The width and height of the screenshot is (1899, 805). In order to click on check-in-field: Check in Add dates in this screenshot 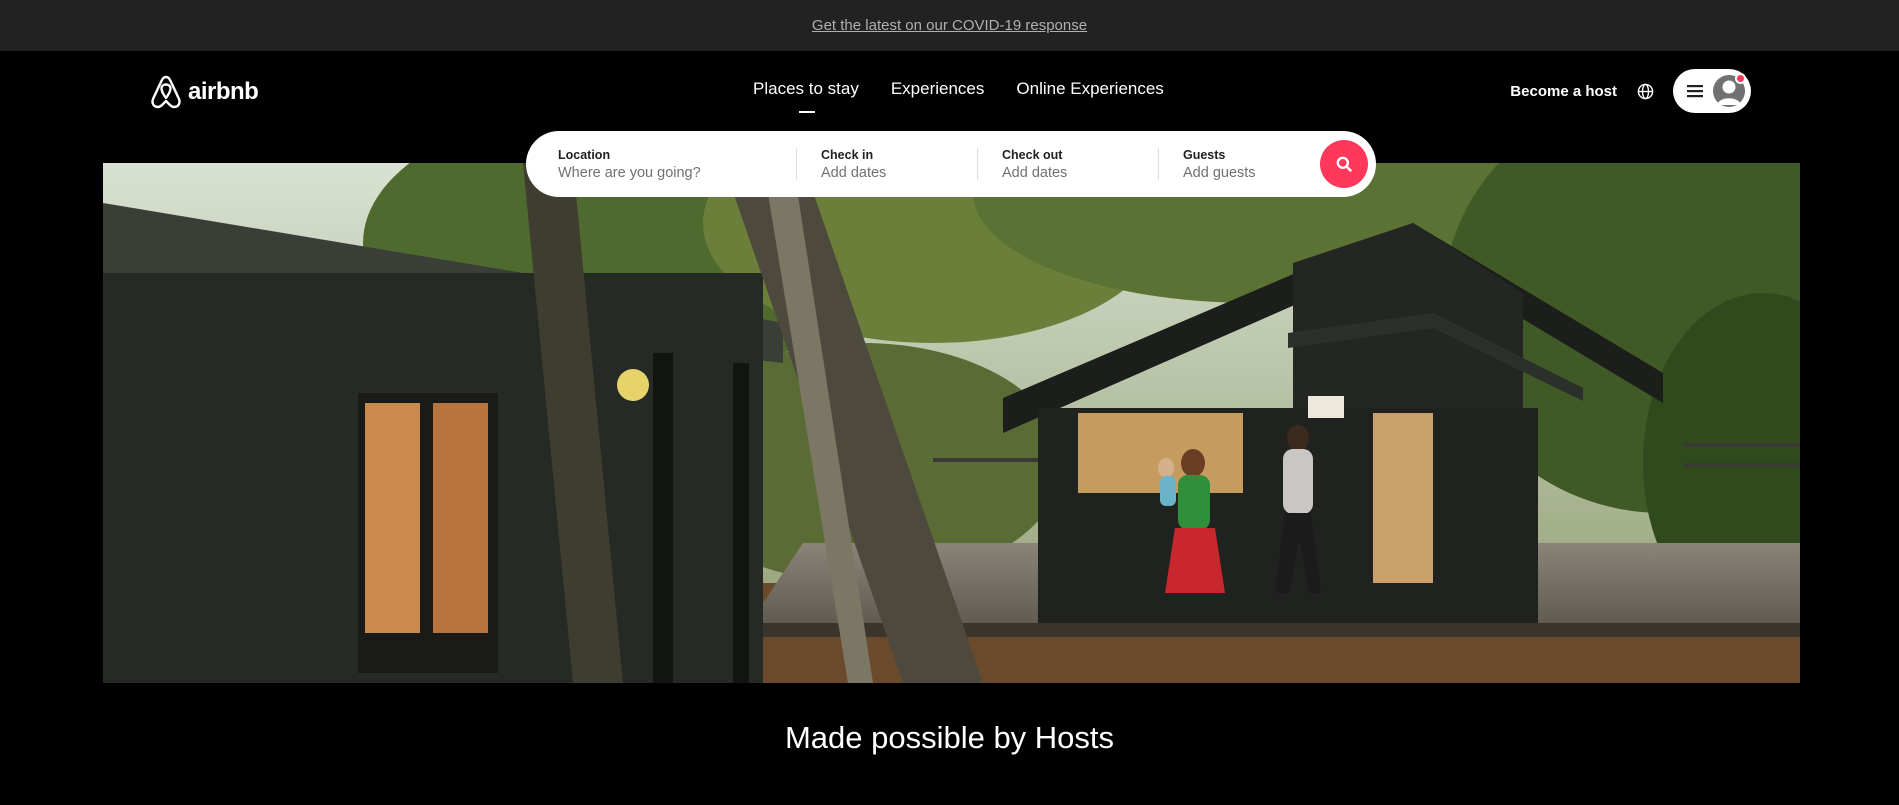, I will do `click(887, 164)`.